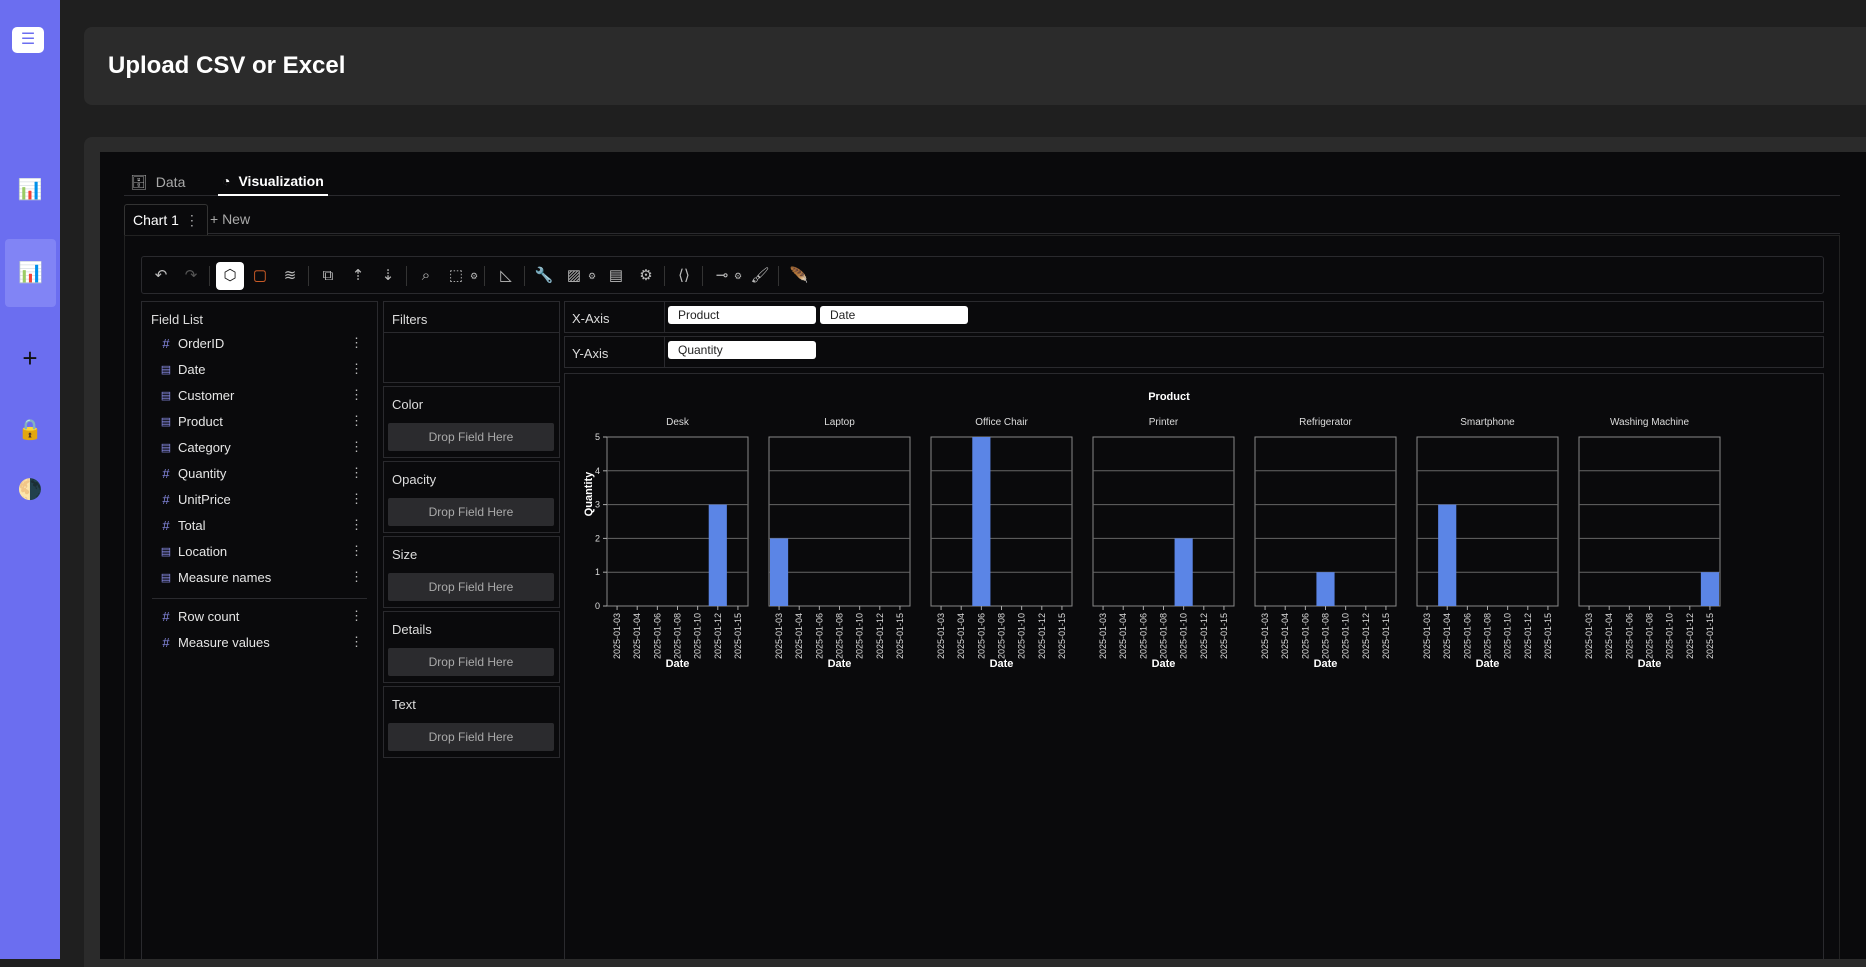 This screenshot has width=1866, height=967. I want to click on menu-icon: ☰, so click(28, 40).